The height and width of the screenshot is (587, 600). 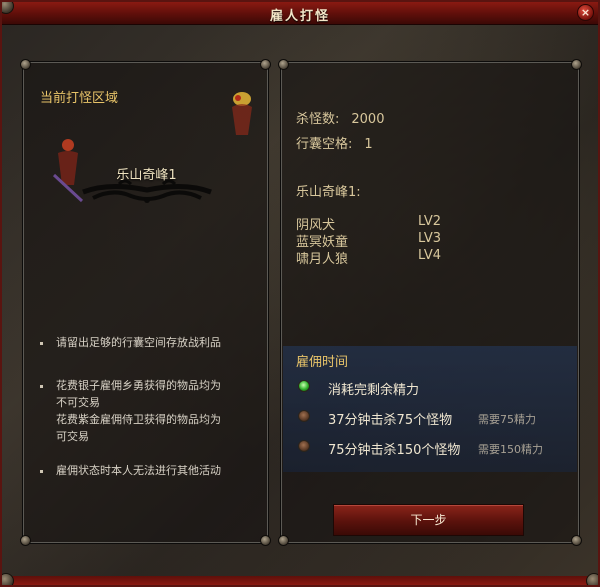 I want to click on option-label: 消耗完剩余精力, so click(x=373, y=388).